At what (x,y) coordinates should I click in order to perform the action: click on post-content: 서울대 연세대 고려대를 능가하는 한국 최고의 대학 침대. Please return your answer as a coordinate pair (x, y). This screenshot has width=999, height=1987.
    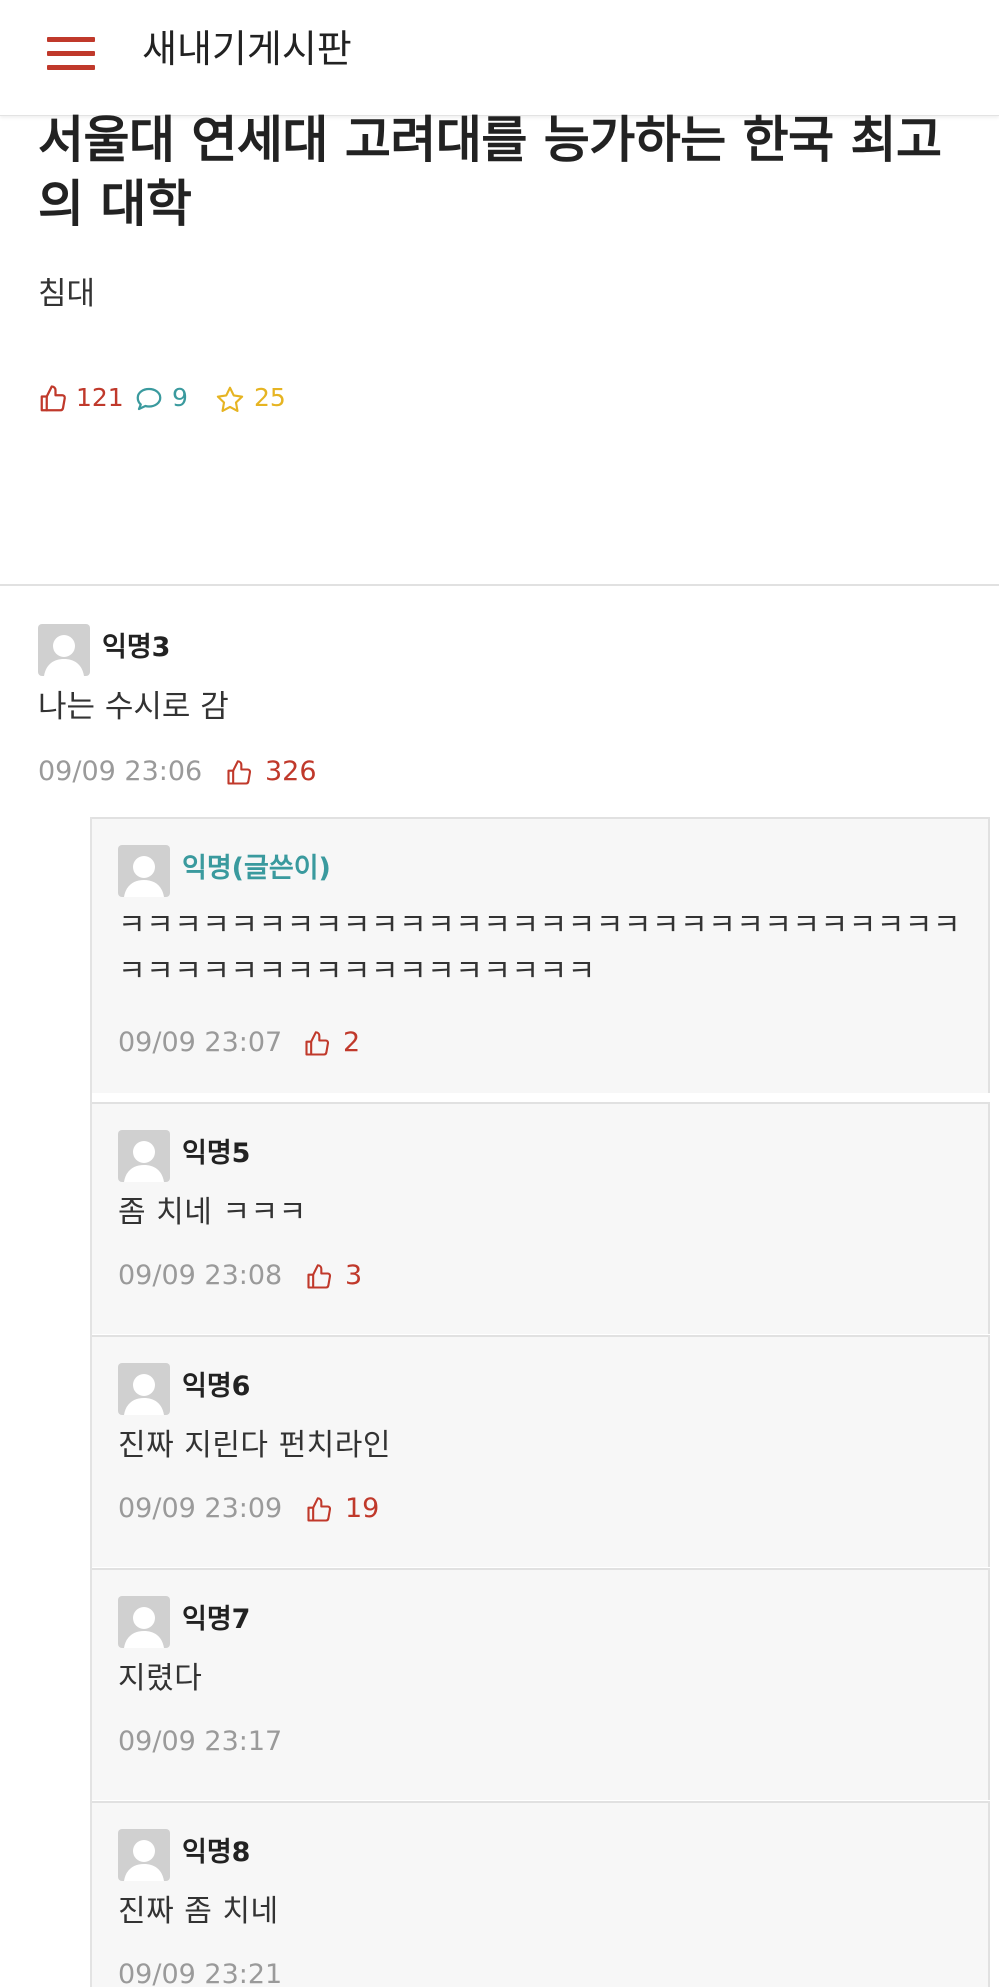
    Looking at the image, I should click on (503, 211).